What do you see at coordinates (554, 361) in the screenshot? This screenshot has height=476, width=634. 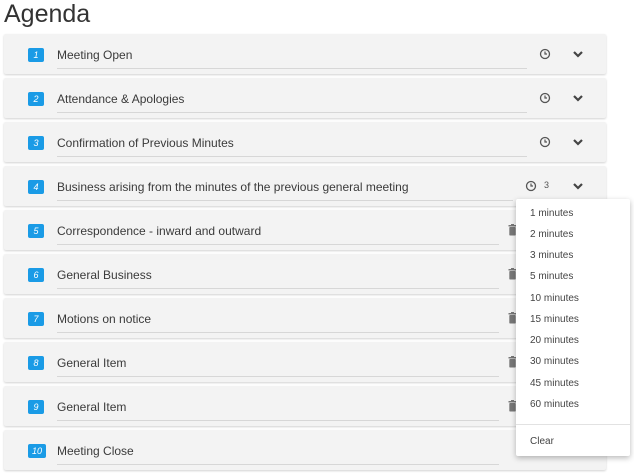 I see `duration-option: 30 minutes` at bounding box center [554, 361].